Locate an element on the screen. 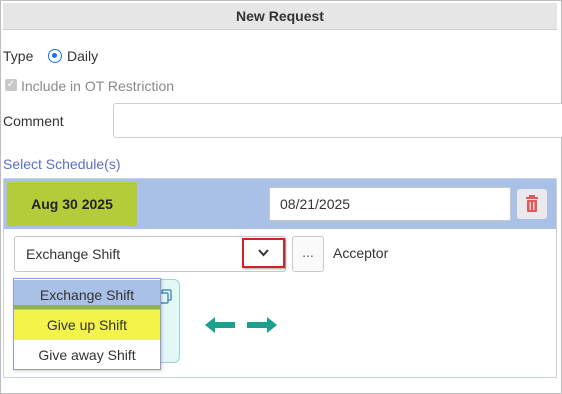 Image resolution: width=562 pixels, height=394 pixels. trash-icon is located at coordinates (532, 203).